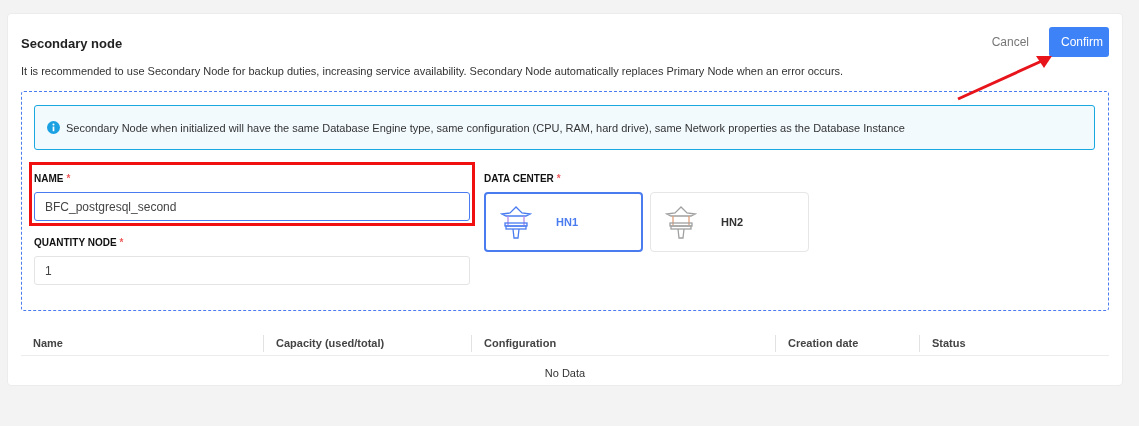  Describe the element at coordinates (252, 206) in the screenshot. I see `input-field: BFC_postgresql_second` at that location.